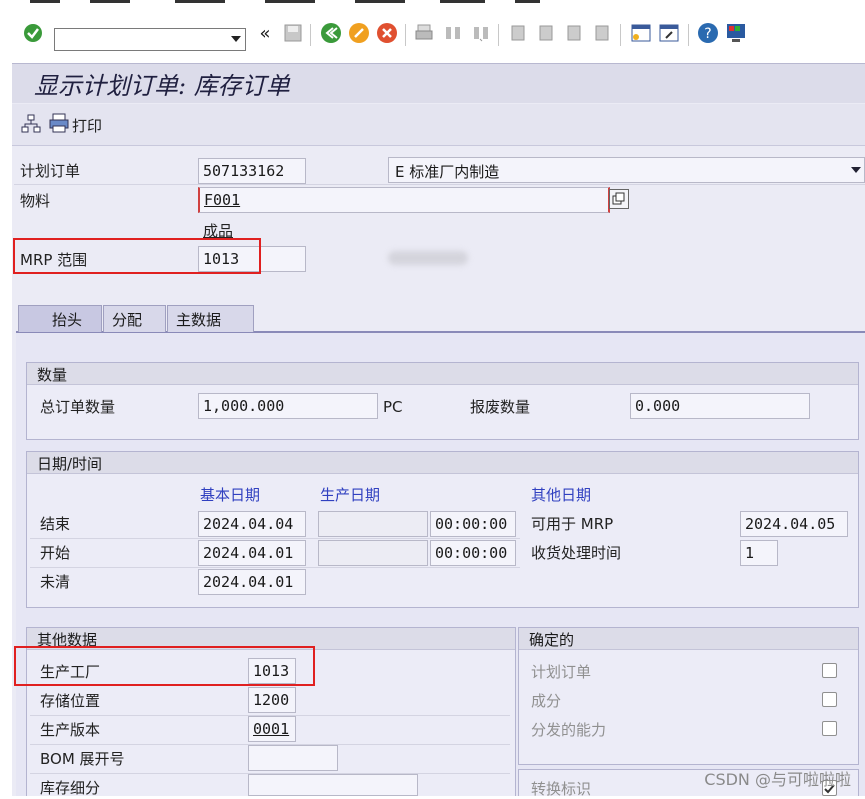 This screenshot has width=865, height=799. What do you see at coordinates (573, 33) in the screenshot?
I see `next-page-icon` at bounding box center [573, 33].